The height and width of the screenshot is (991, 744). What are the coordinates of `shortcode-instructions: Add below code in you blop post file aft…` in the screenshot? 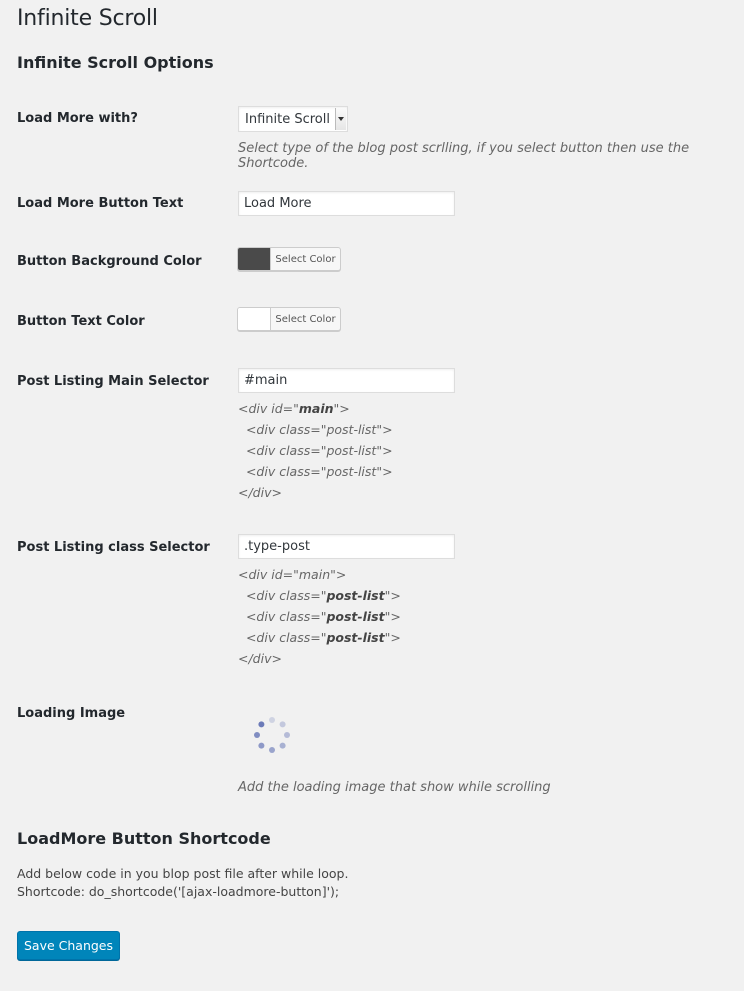 It's located at (182, 883).